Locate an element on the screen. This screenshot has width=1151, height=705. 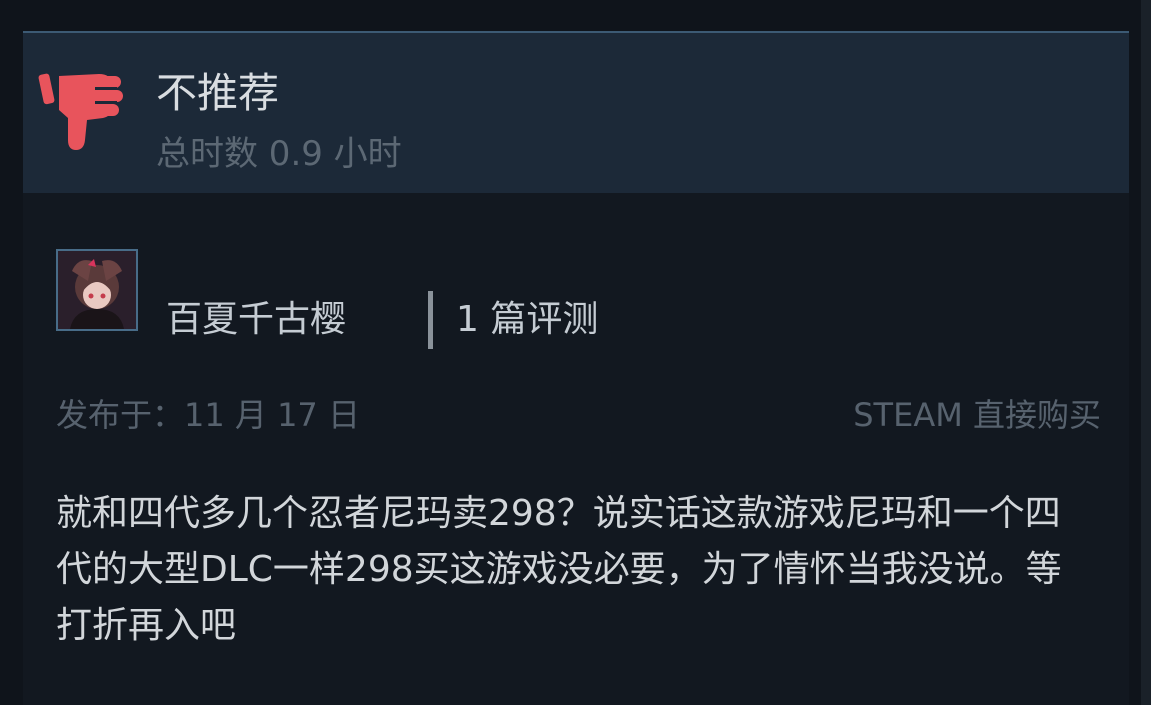
avatar is located at coordinates (97, 290).